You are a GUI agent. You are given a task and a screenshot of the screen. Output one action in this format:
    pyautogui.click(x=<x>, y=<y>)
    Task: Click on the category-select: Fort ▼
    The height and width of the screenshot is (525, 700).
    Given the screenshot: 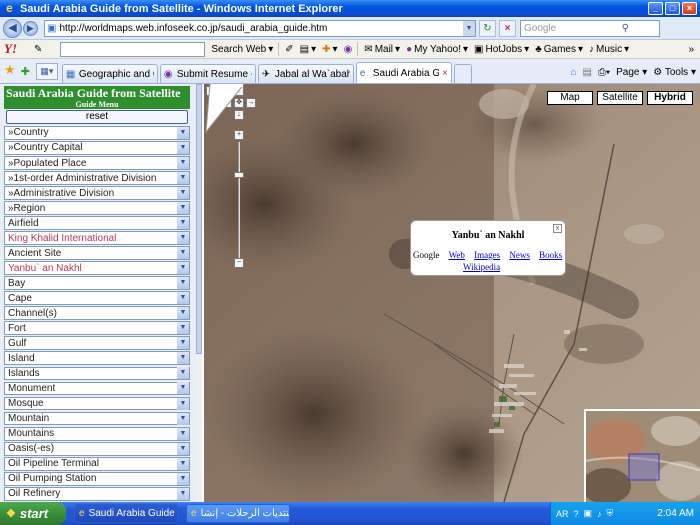 What is the action you would take?
    pyautogui.click(x=97, y=328)
    